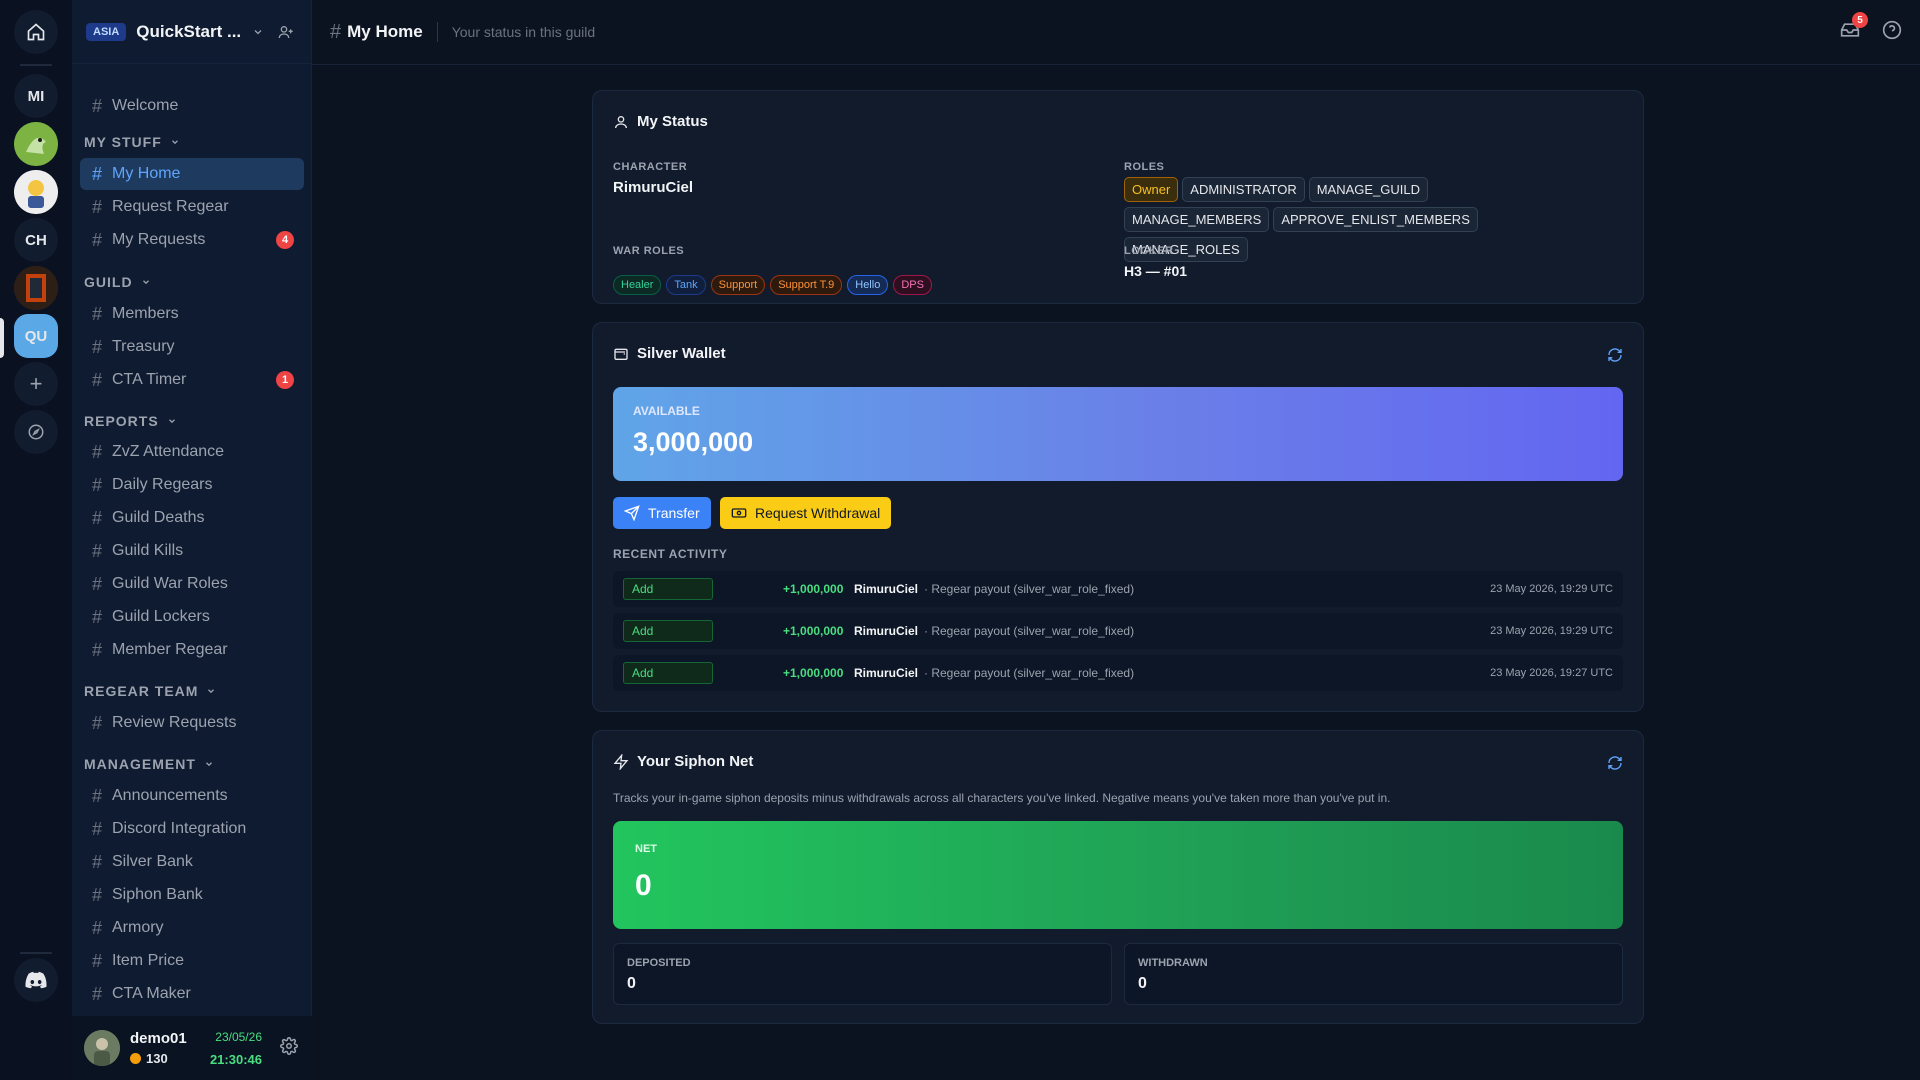 The image size is (1920, 1080). Describe the element at coordinates (117, 282) in the screenshot. I see `category-guild: GUILD` at that location.